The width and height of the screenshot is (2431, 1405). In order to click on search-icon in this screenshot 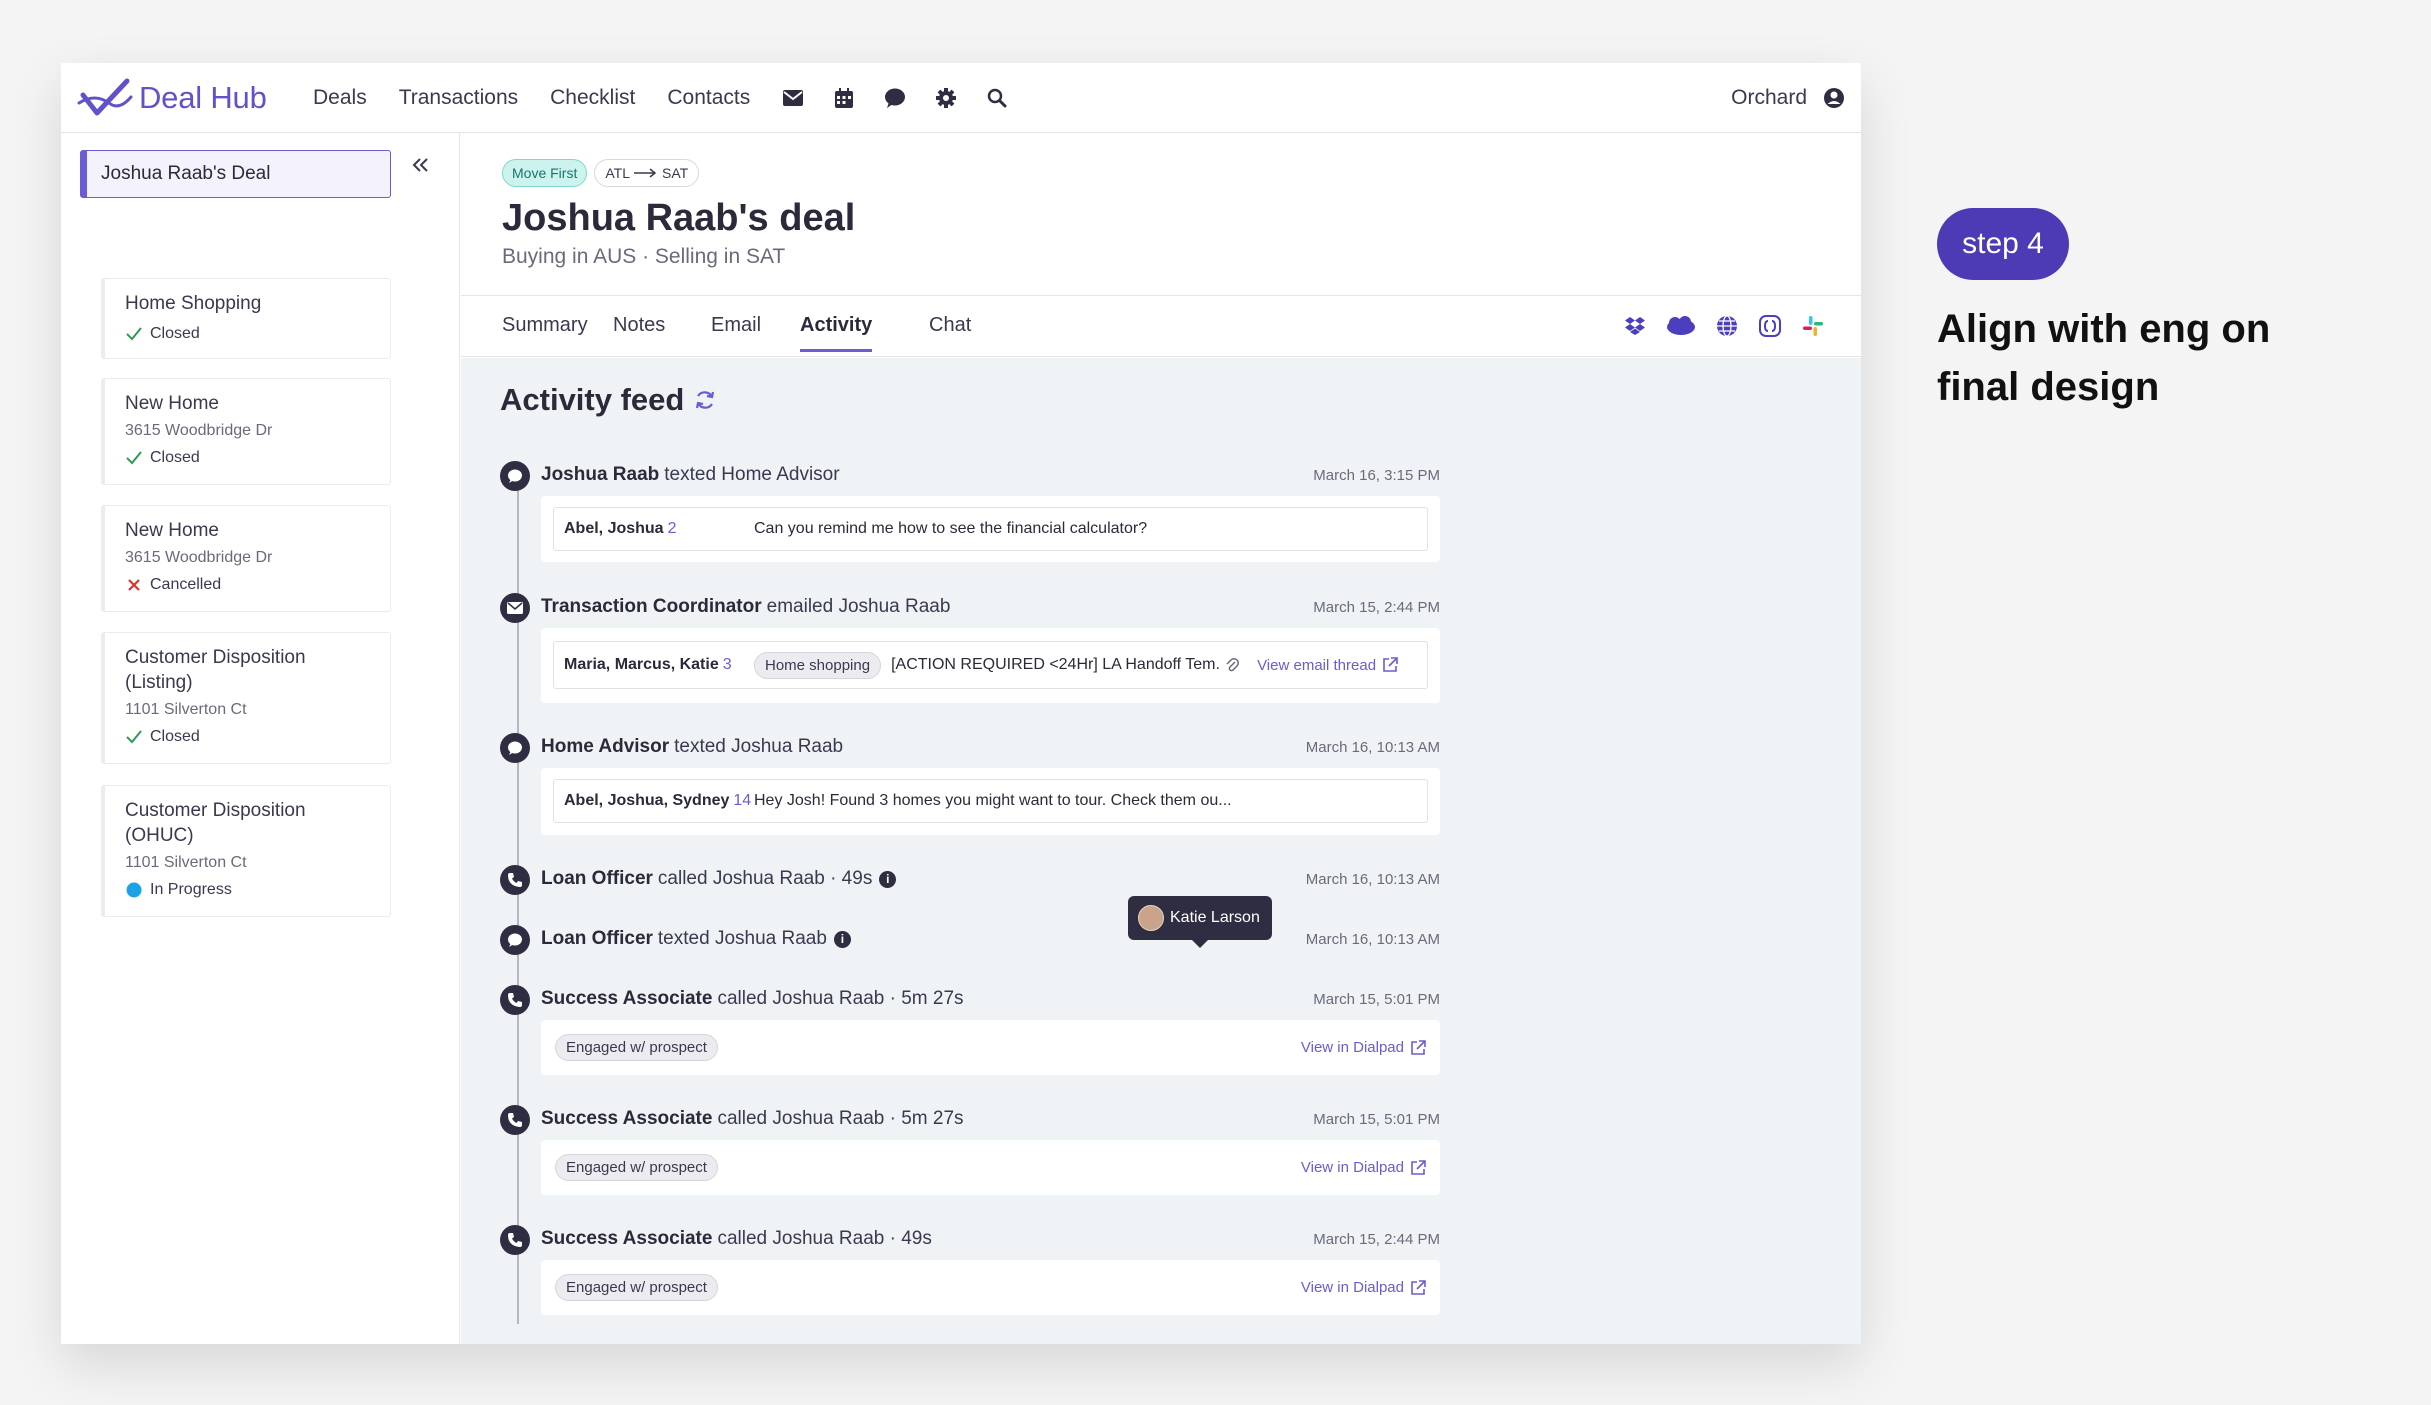, I will do `click(997, 98)`.